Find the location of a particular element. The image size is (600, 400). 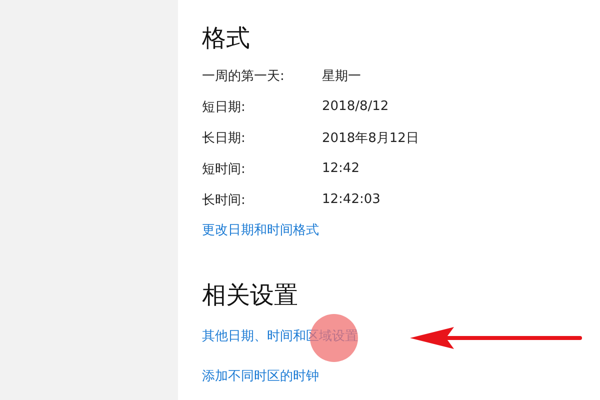

setting-label: 长时间: is located at coordinates (224, 200).